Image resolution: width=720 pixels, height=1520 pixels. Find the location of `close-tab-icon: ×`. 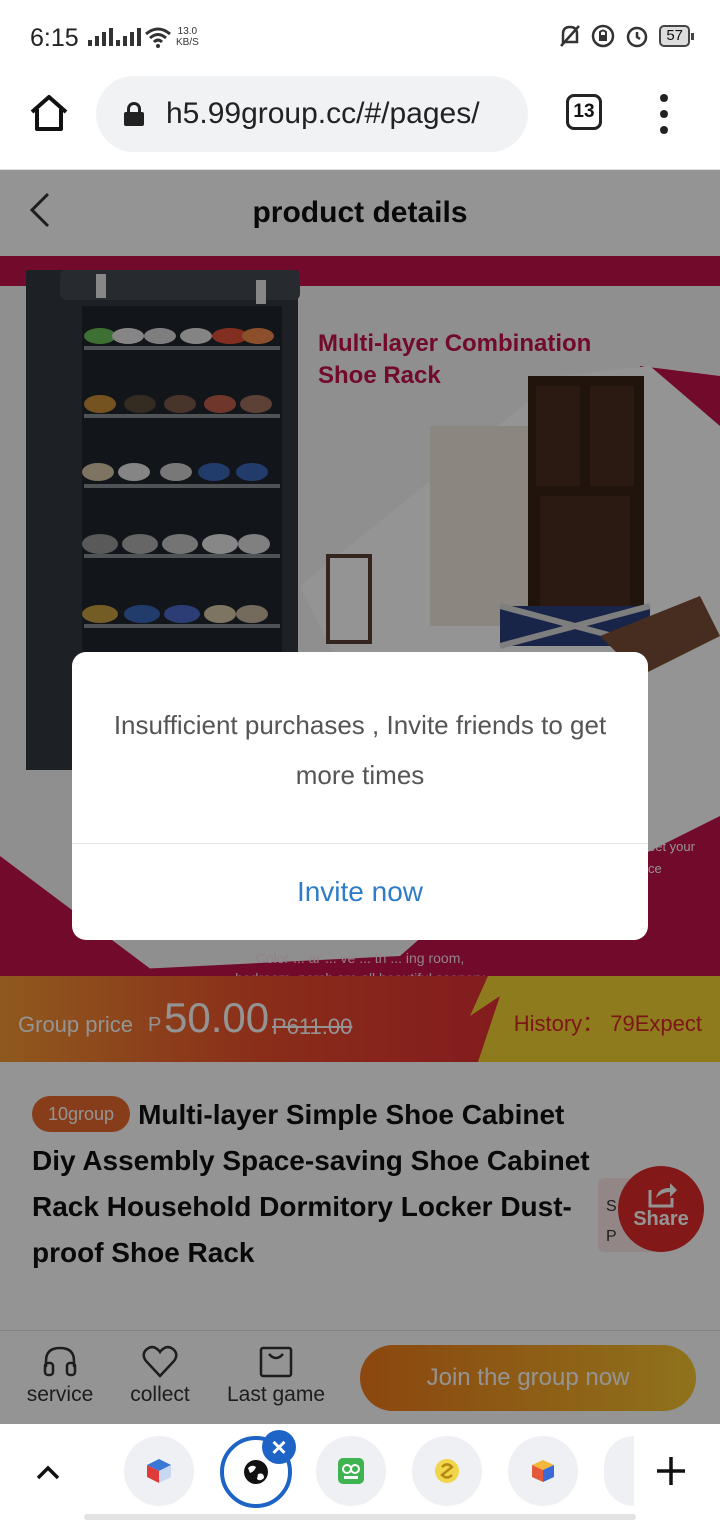

close-tab-icon: × is located at coordinates (279, 1447).